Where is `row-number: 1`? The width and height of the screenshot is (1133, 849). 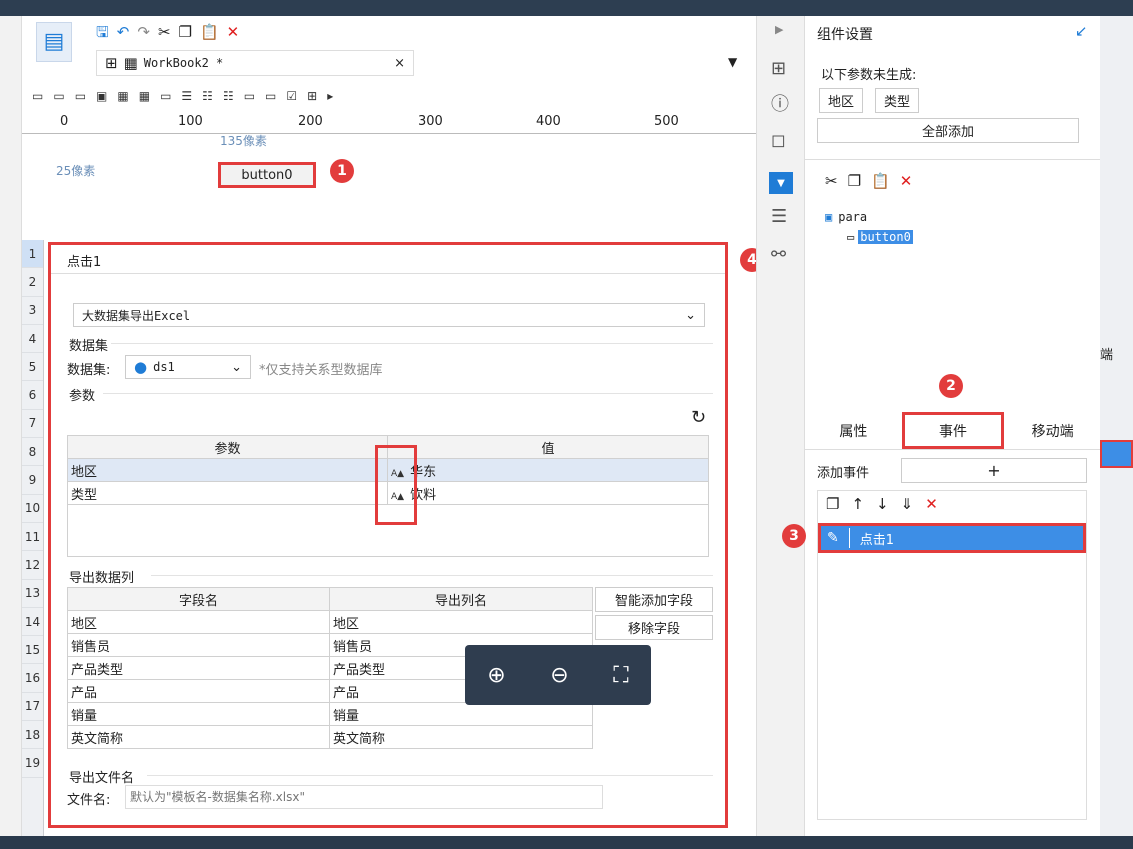
row-number: 1 is located at coordinates (32, 254).